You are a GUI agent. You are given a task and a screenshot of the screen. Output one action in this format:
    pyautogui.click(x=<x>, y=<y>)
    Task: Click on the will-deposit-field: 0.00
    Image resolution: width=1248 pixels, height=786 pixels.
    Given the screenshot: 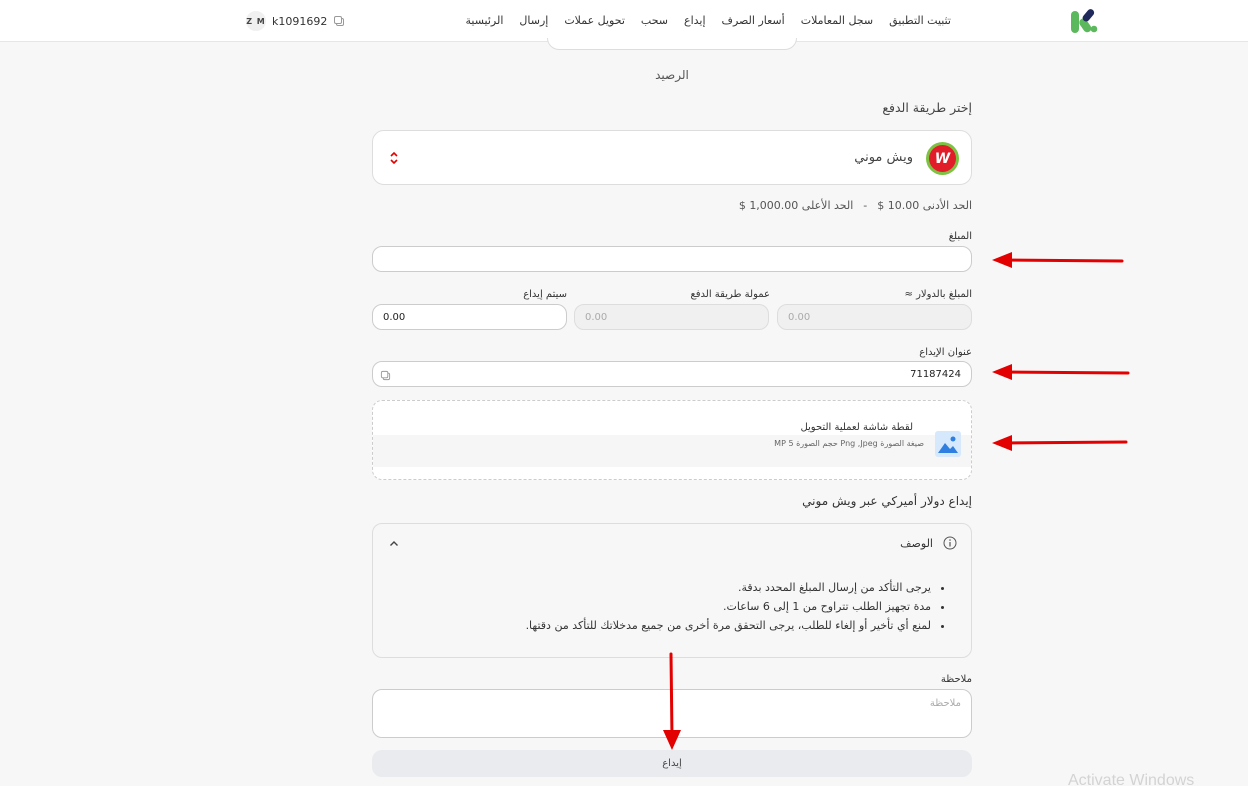 What is the action you would take?
    pyautogui.click(x=469, y=317)
    